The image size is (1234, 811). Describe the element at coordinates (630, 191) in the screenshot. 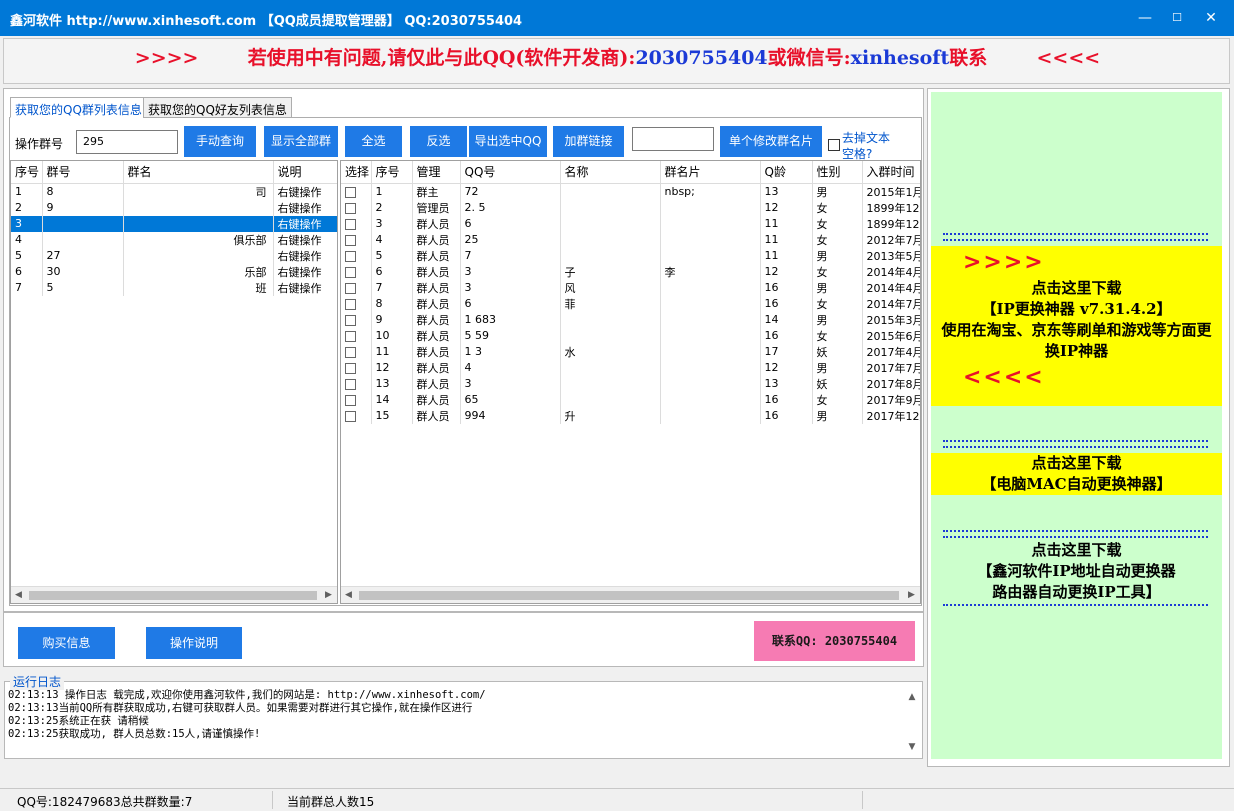

I see `table-row: 1 群主 72 nbsp; 13 男 2015年1月` at that location.